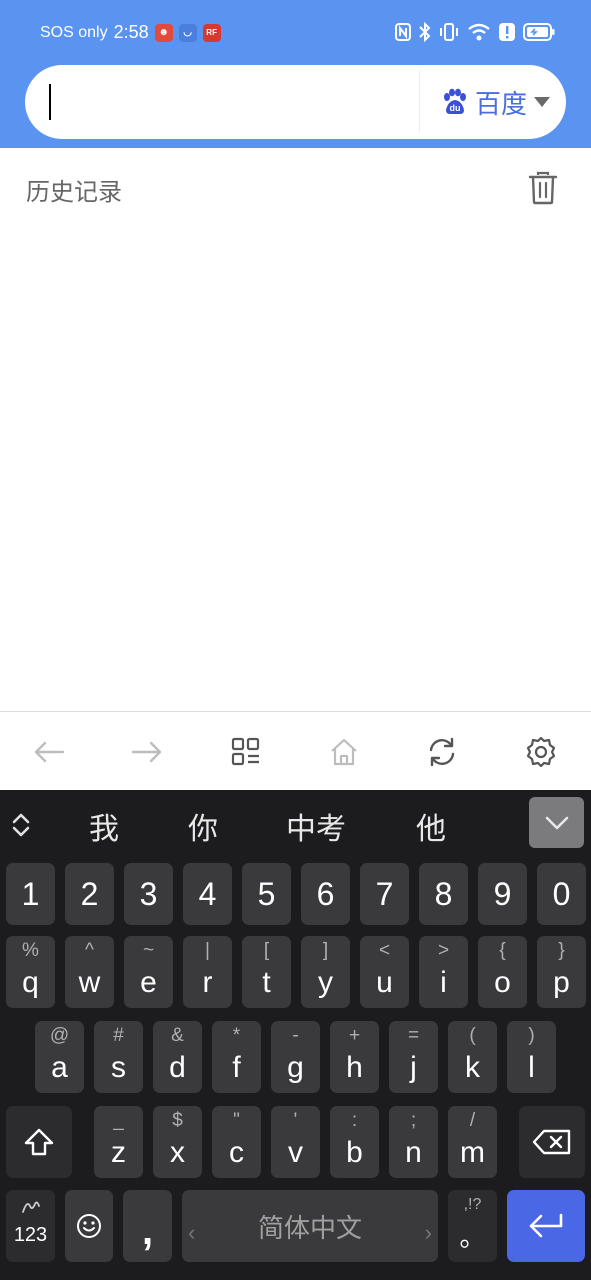  I want to click on comma-key: ,, so click(147, 1226).